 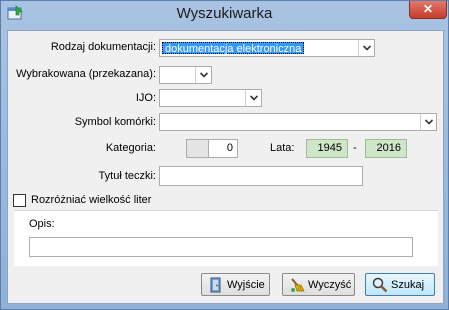 I want to click on opis-field, so click(x=221, y=247).